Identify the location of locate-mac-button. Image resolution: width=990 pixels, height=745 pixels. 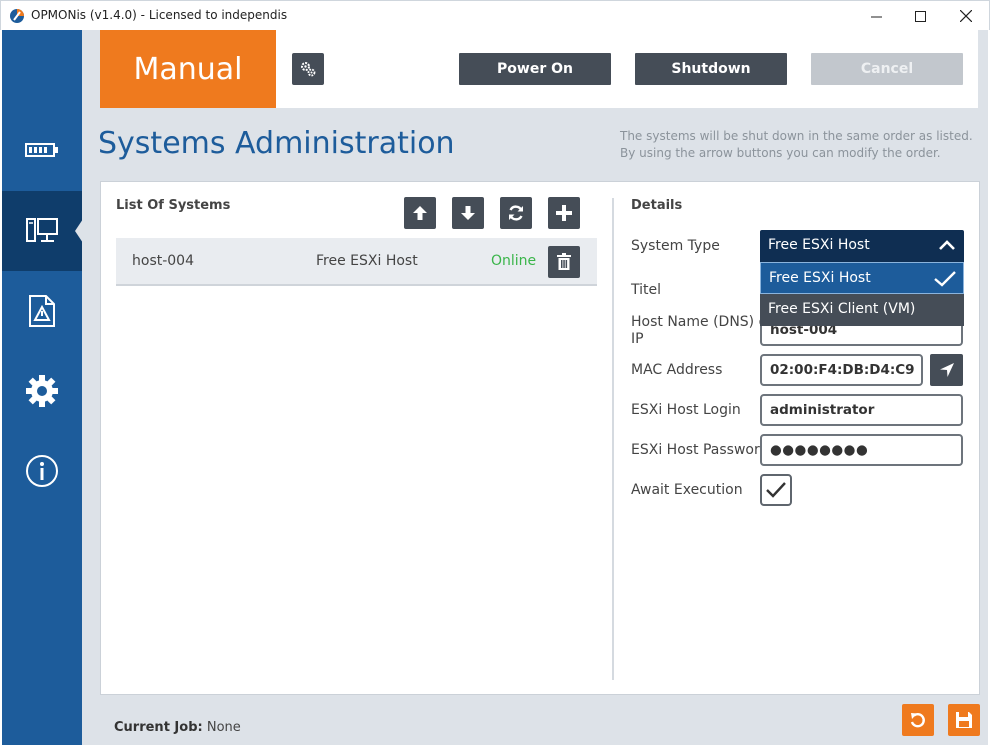
(946, 370).